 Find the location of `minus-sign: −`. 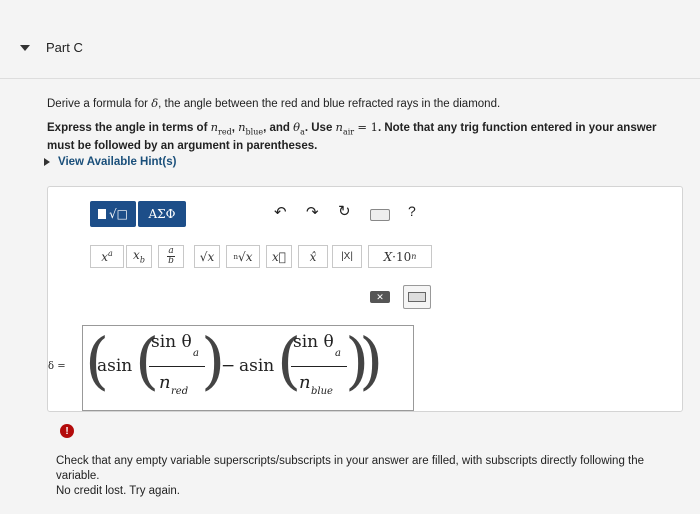

minus-sign: − is located at coordinates (228, 366).